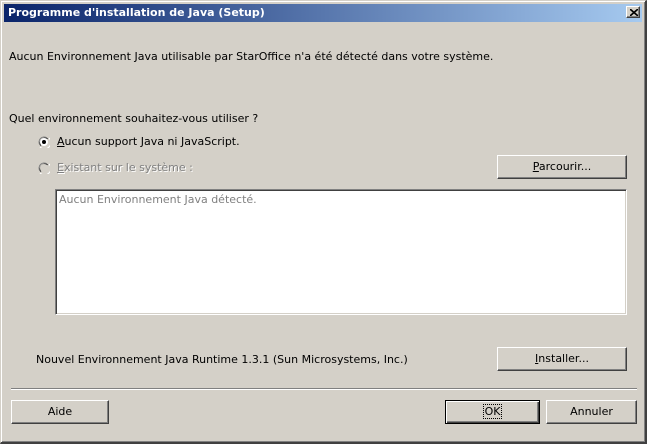 The width and height of the screenshot is (648, 445). I want to click on radio-existing, so click(44, 168).